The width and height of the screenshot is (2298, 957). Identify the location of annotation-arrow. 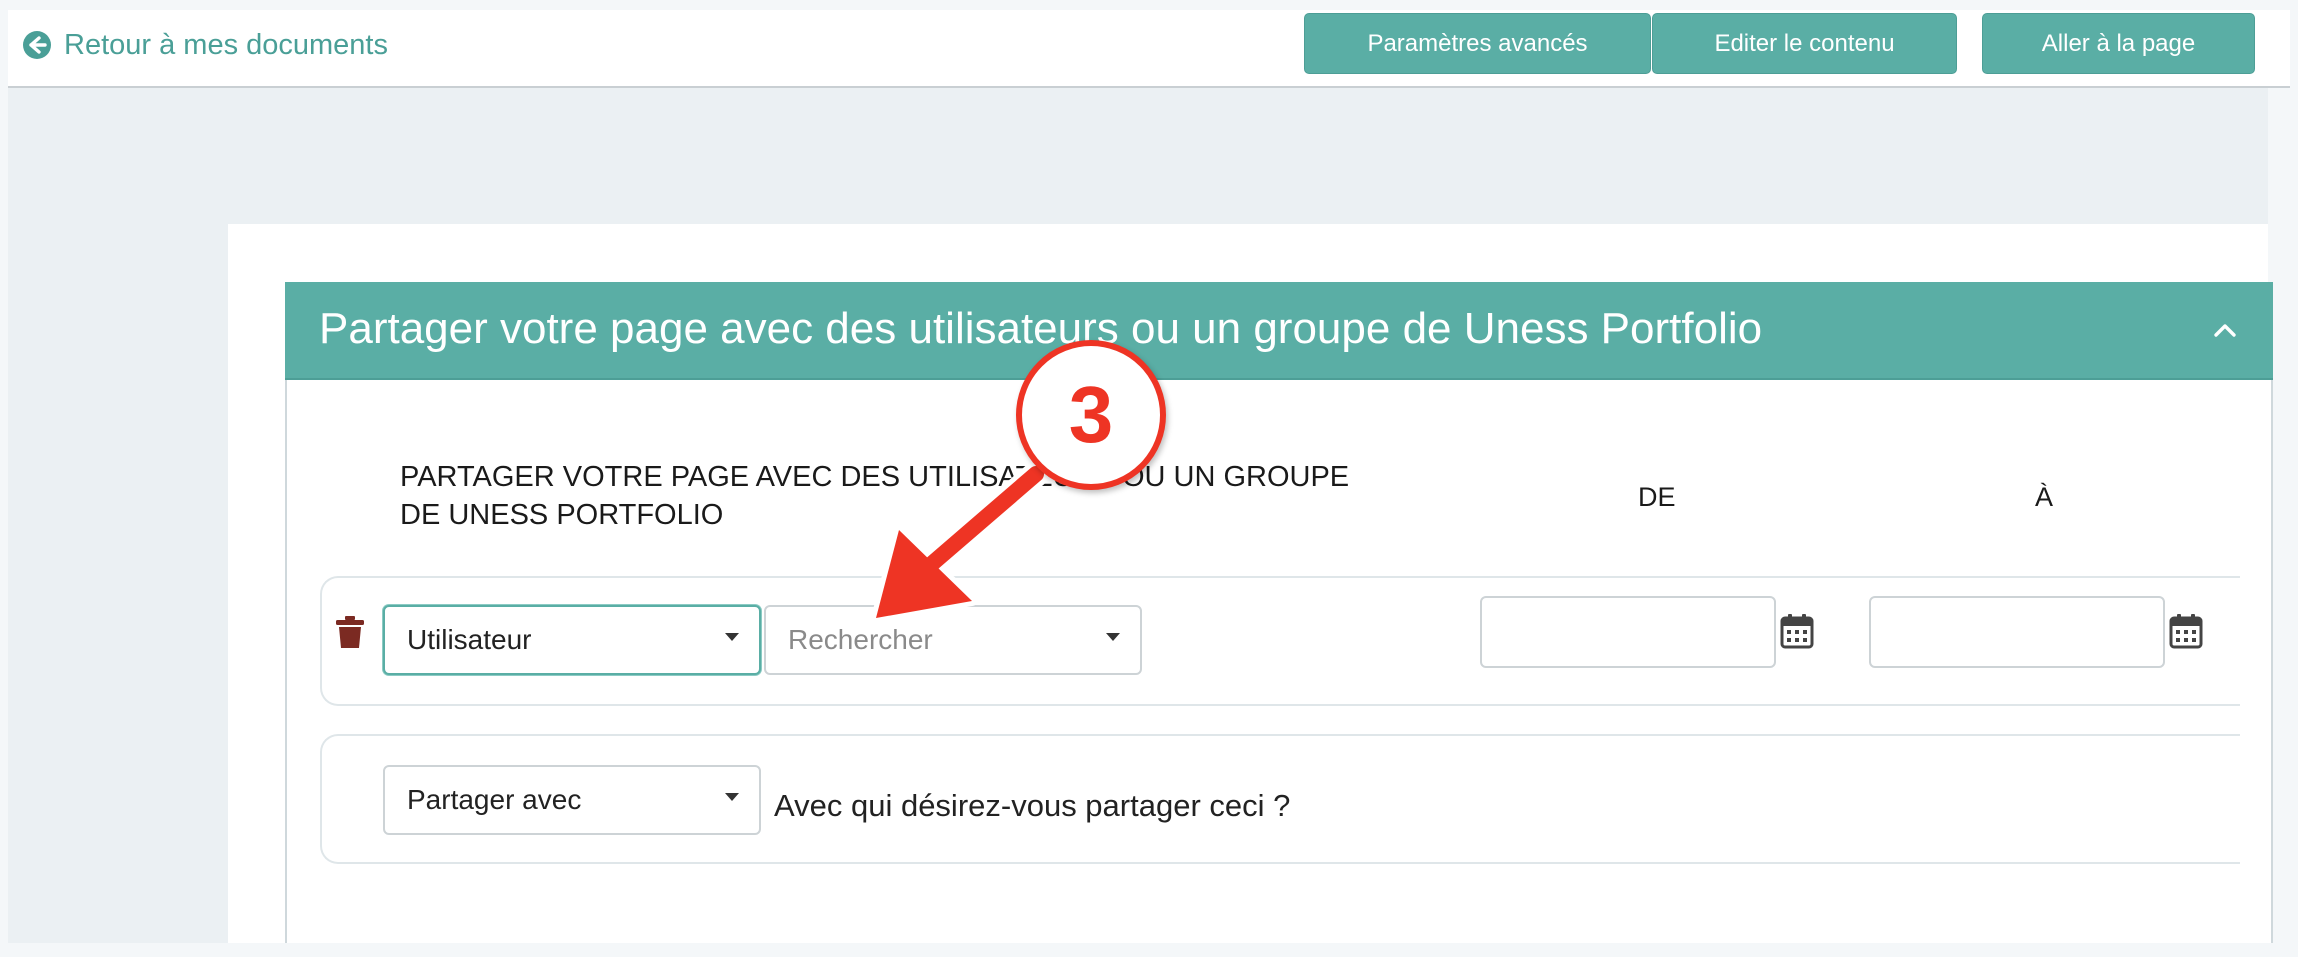
(960, 542).